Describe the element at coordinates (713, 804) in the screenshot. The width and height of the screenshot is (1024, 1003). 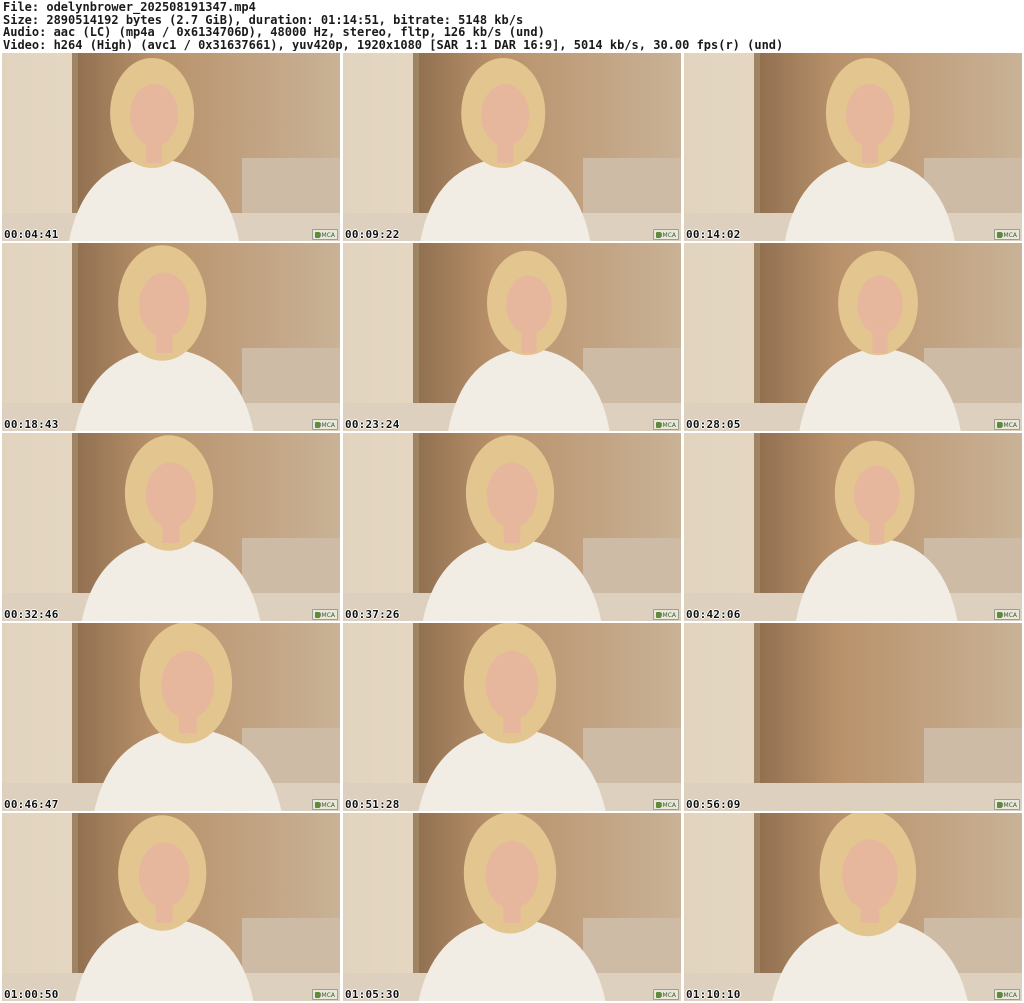
I see `frame-timestamp: 00:56:09` at that location.